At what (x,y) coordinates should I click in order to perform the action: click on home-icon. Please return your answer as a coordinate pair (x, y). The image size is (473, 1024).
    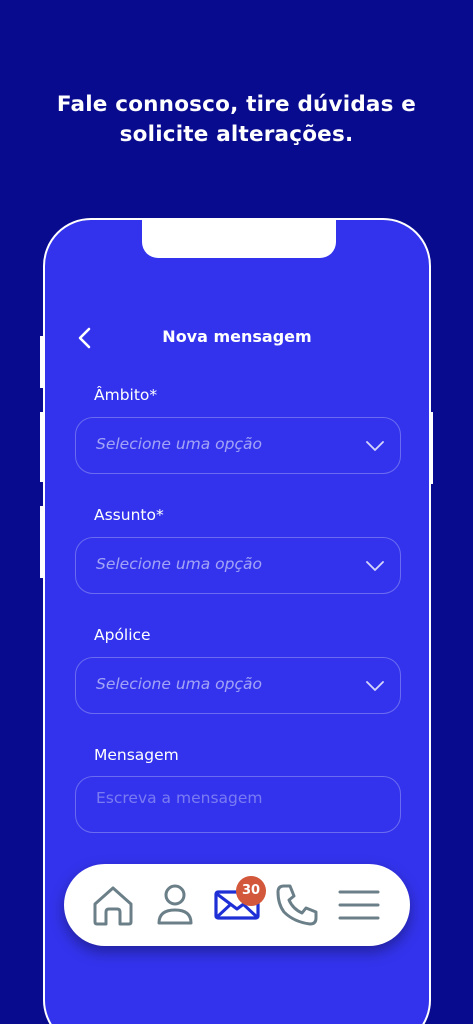
    Looking at the image, I should click on (113, 906).